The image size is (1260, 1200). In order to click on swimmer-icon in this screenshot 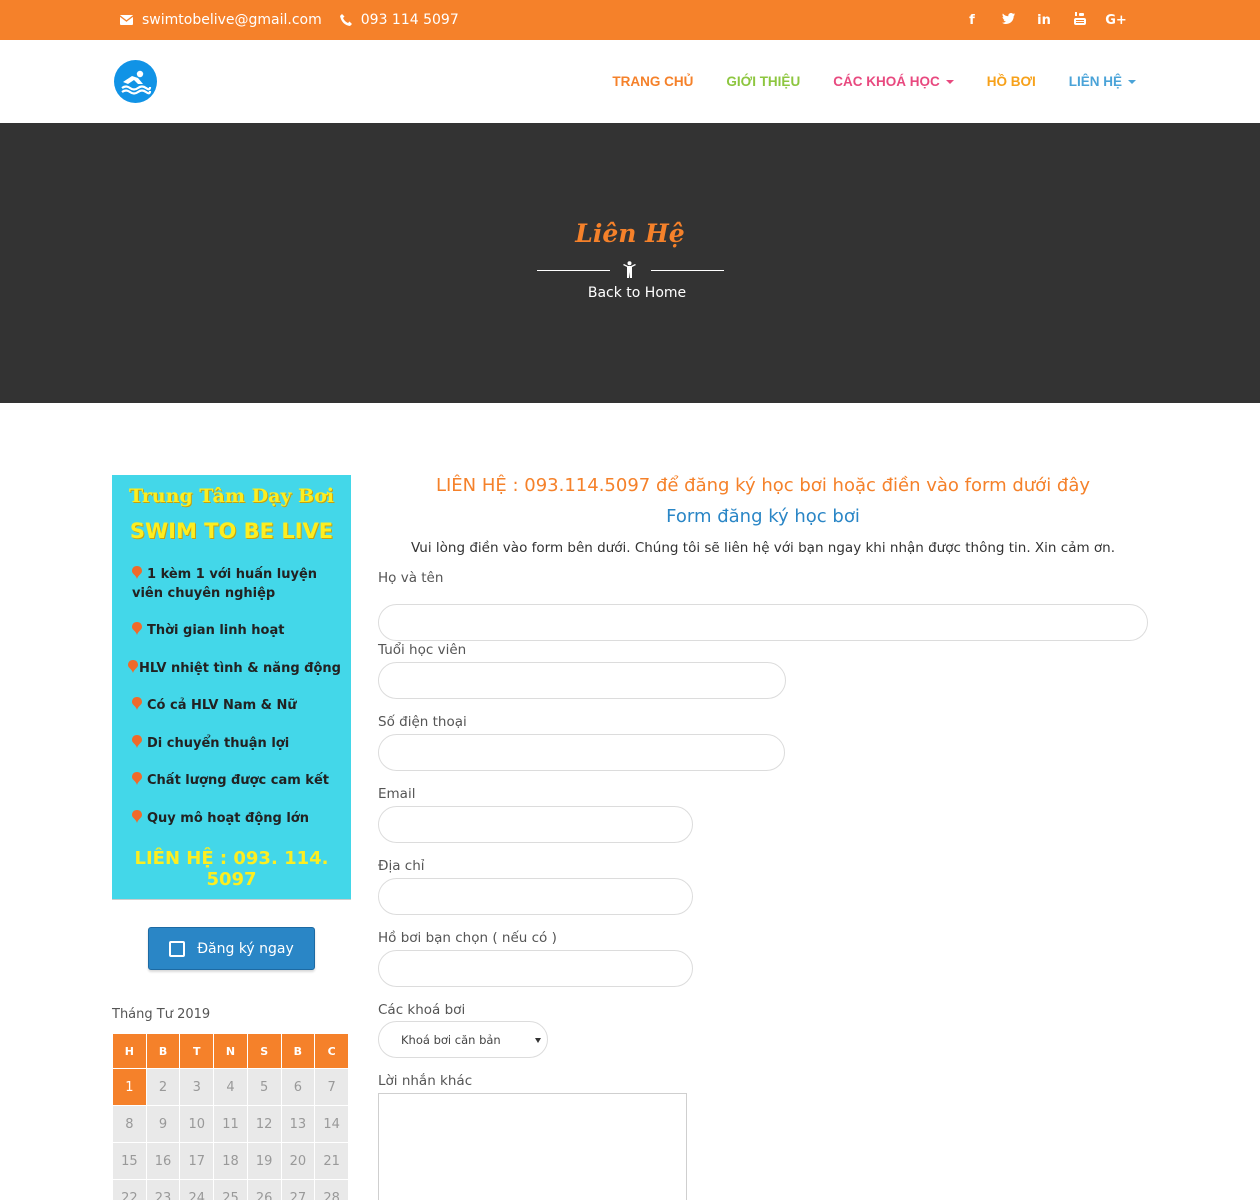, I will do `click(136, 82)`.